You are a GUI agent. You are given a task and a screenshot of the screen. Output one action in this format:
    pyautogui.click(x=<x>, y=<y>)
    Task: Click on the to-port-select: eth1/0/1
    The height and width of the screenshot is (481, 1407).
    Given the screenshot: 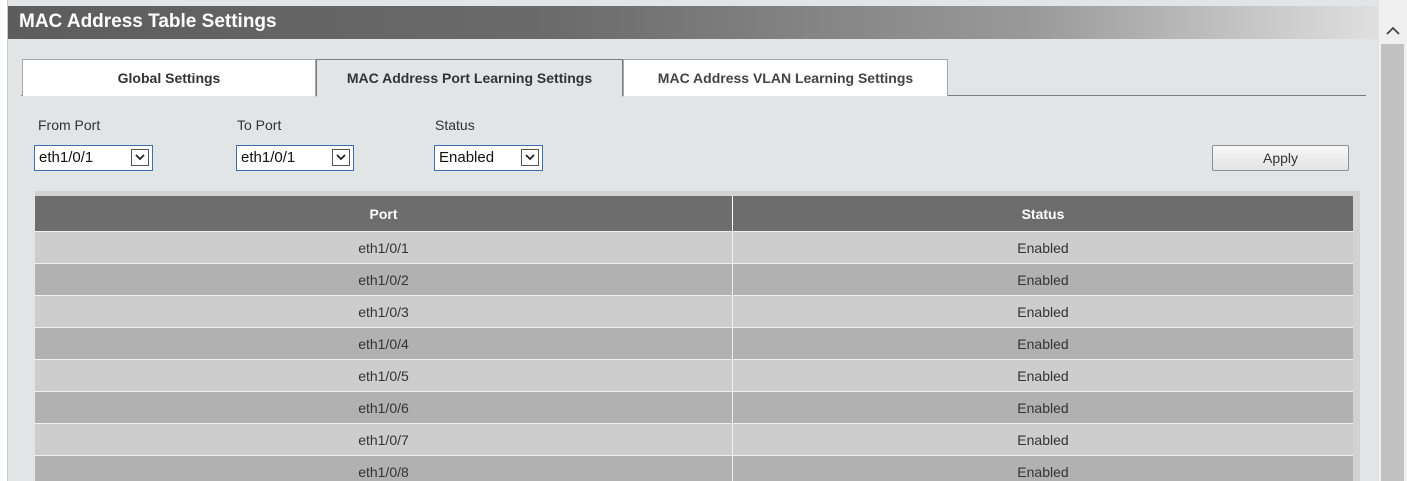 What is the action you would take?
    pyautogui.click(x=295, y=158)
    